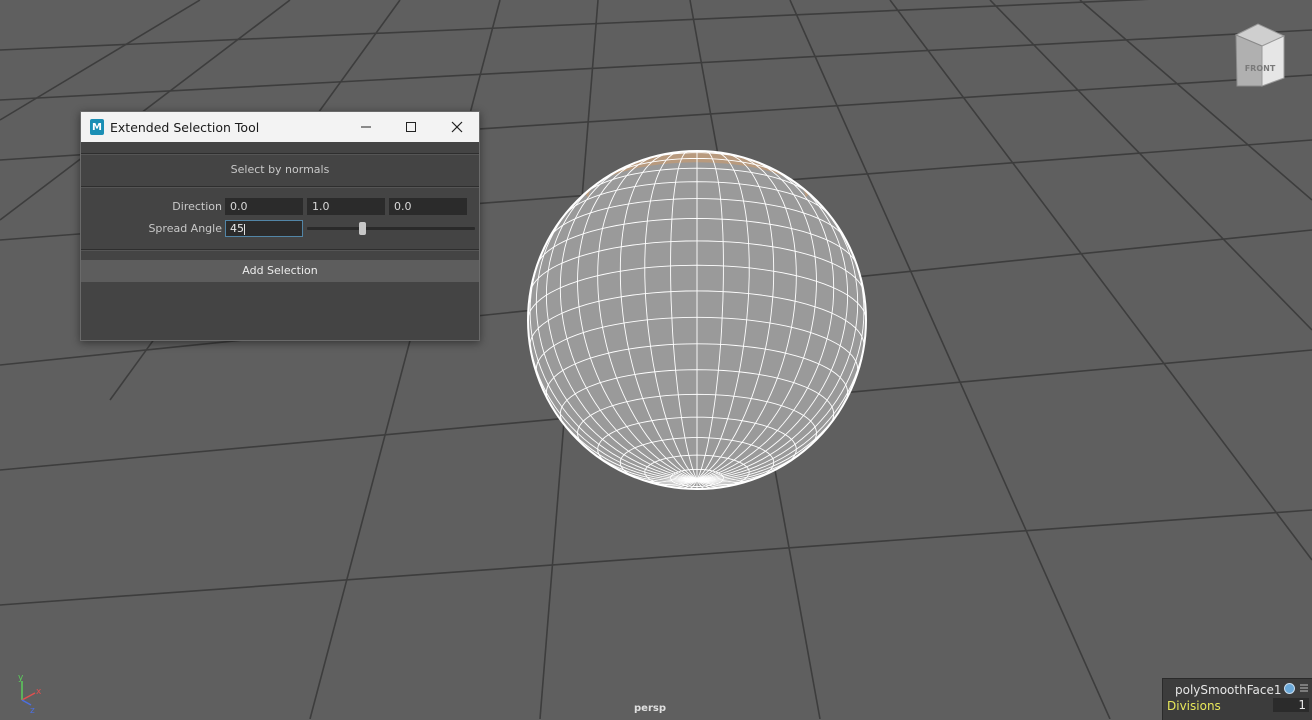 This screenshot has height=720, width=1312. Describe the element at coordinates (1260, 68) in the screenshot. I see `viewcube-label: FRONT` at that location.